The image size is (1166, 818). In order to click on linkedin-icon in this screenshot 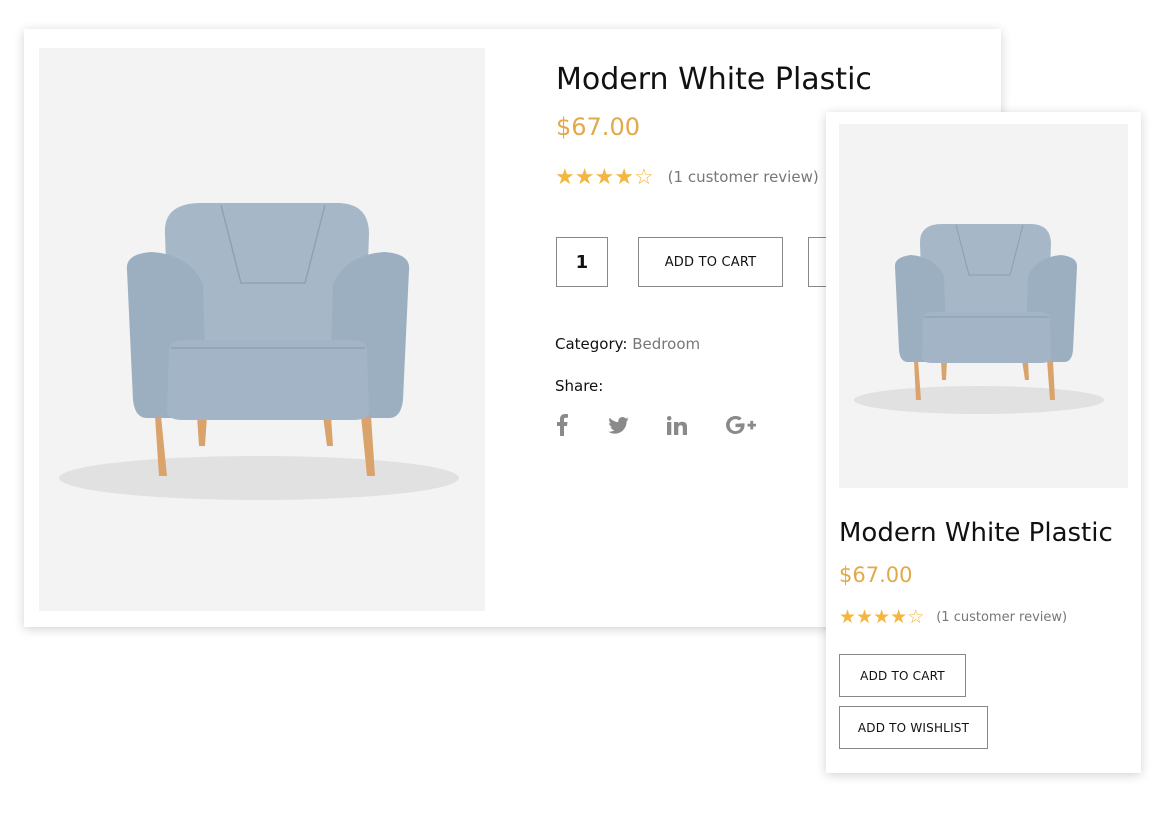, I will do `click(677, 425)`.